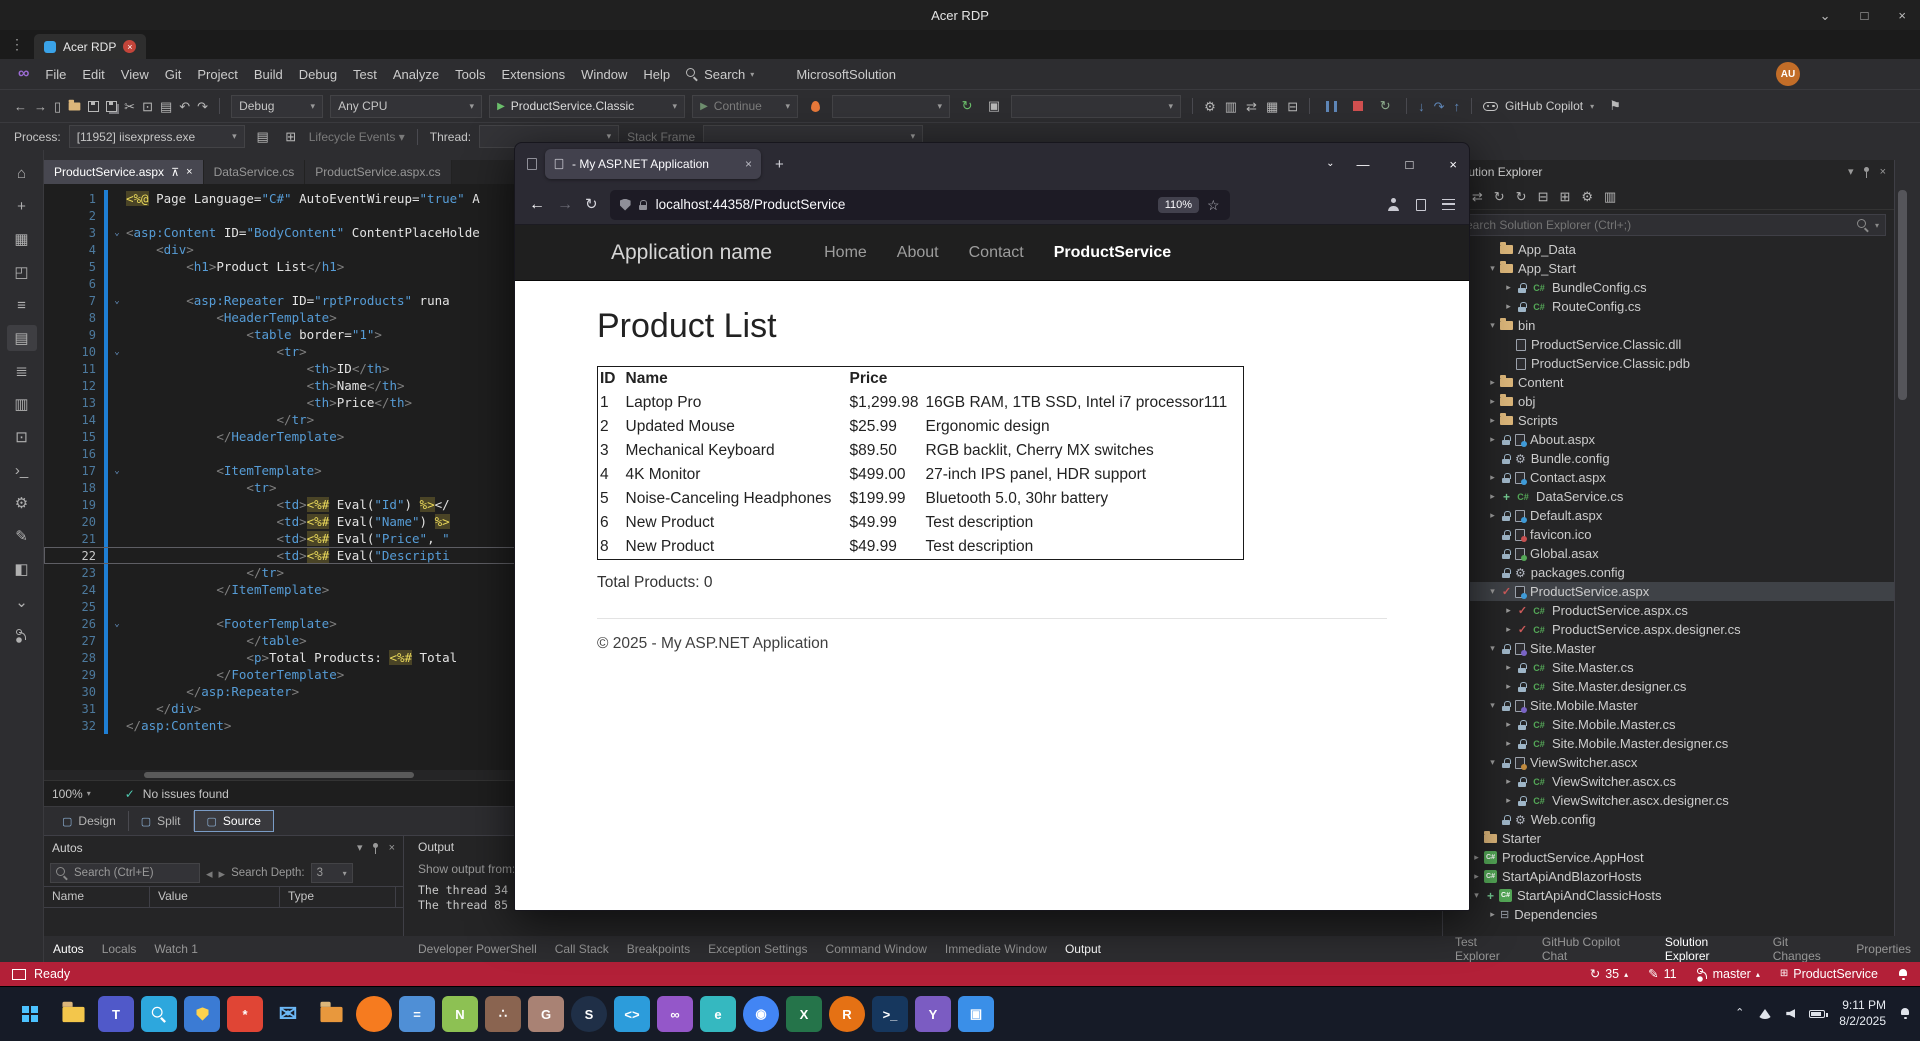 The width and height of the screenshot is (1920, 1041). What do you see at coordinates (1112, 253) in the screenshot?
I see `nav-link-productservice: ProductService` at bounding box center [1112, 253].